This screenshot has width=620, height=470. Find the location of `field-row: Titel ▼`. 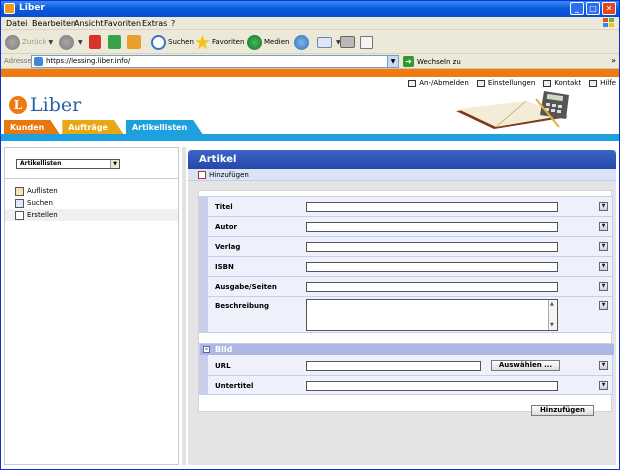

field-row: Titel ▼ is located at coordinates (410, 206).